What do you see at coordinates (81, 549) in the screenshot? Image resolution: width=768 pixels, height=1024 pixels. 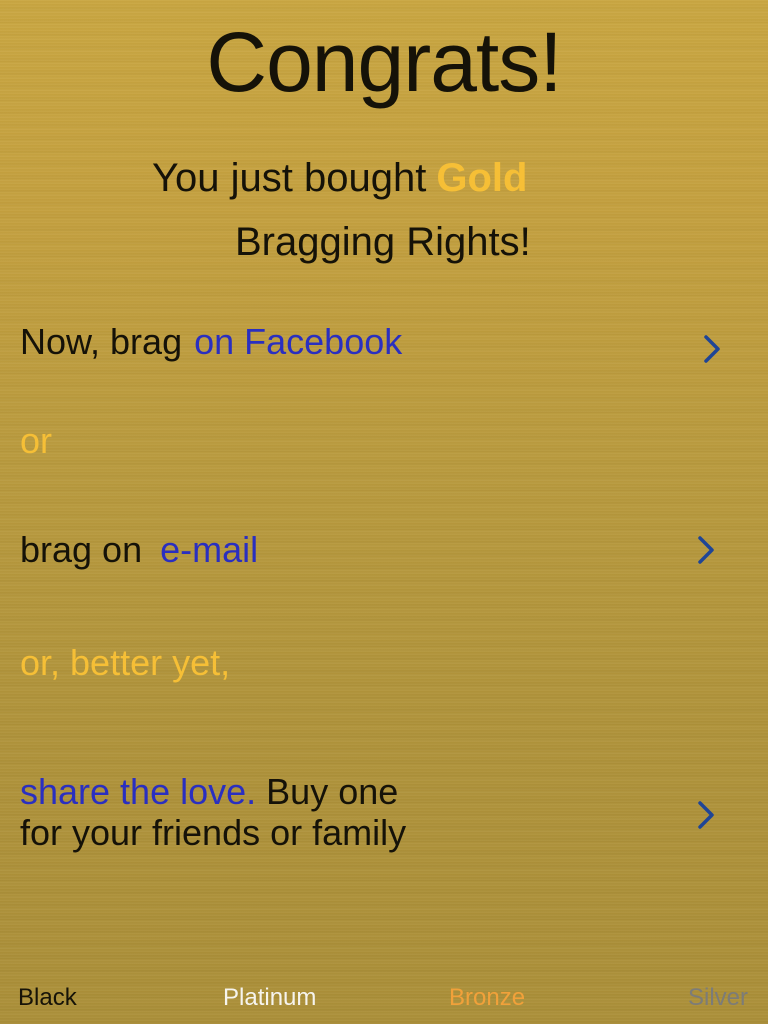 I see `brag-email-prefix: brag on` at bounding box center [81, 549].